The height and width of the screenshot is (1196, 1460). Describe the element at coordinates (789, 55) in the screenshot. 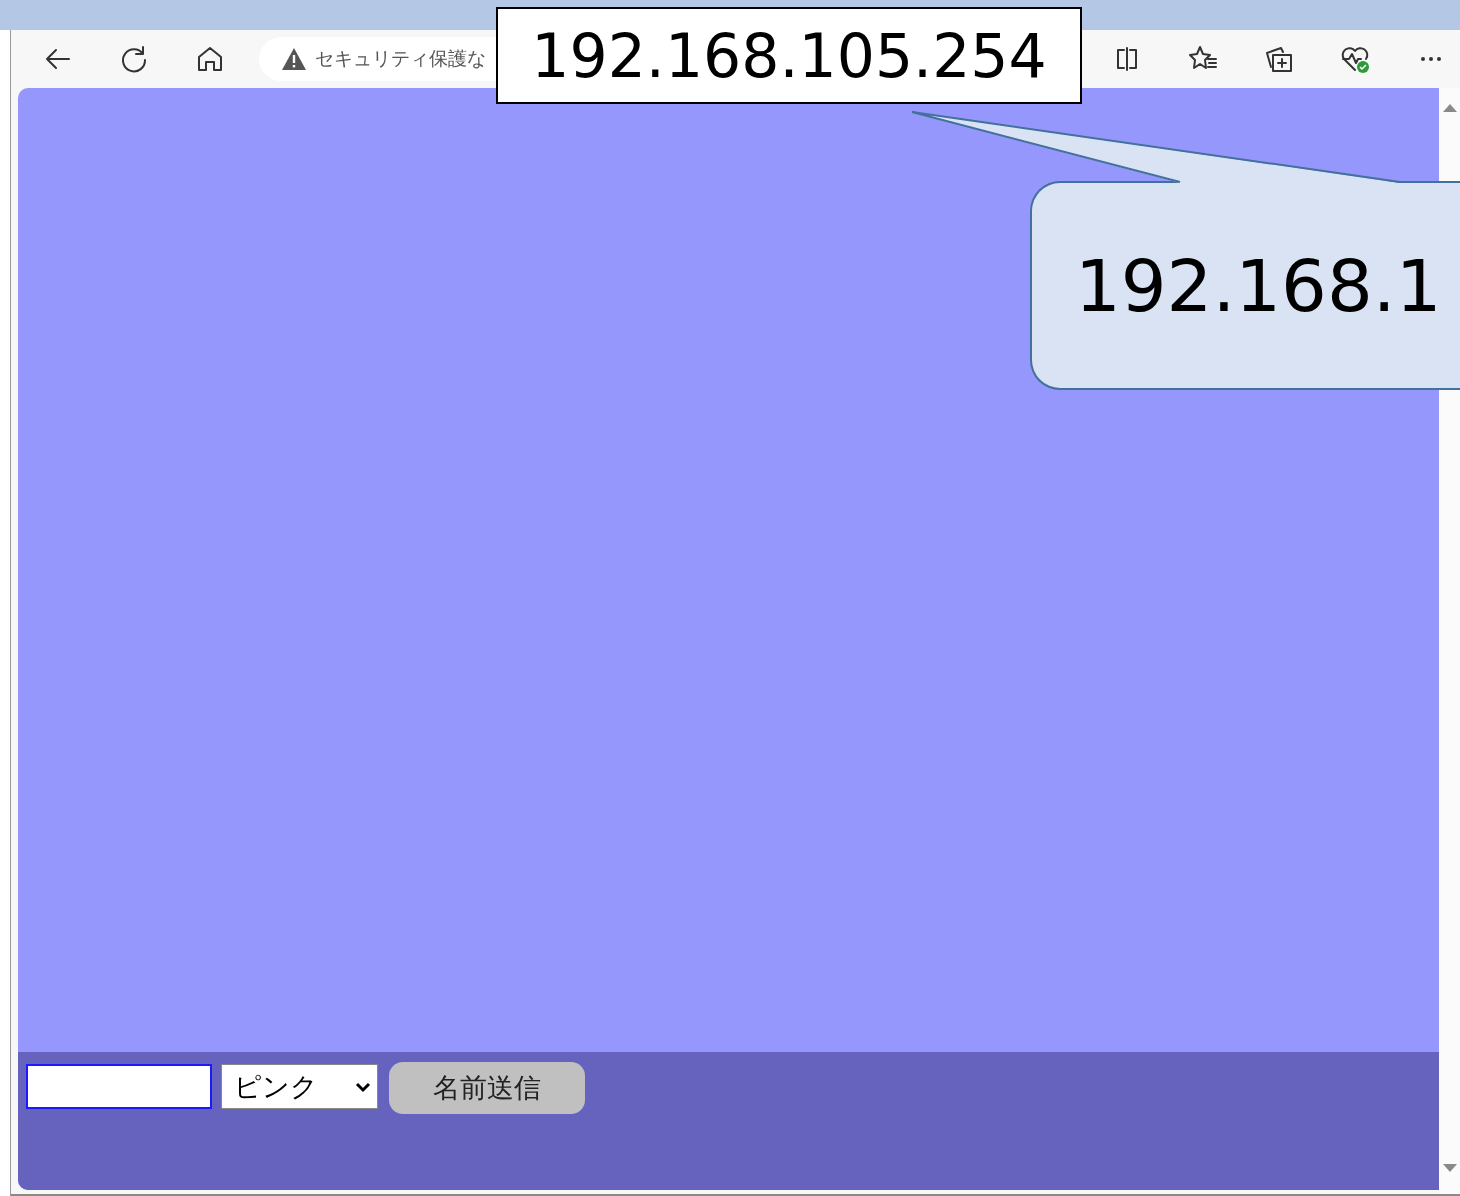

I see `ip-address-label: 192.168.105.254` at that location.